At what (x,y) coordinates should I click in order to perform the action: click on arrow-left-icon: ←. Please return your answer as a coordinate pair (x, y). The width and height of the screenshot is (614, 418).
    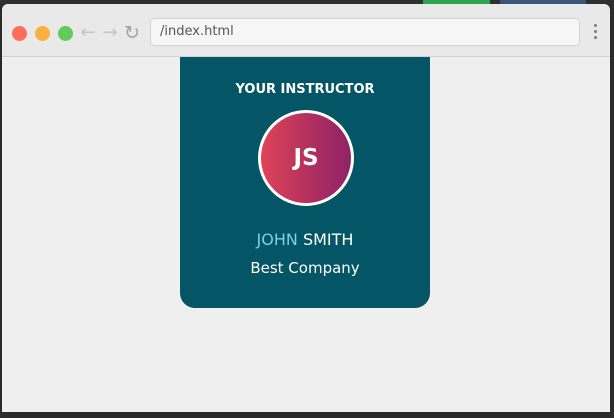
    Looking at the image, I should click on (88, 33).